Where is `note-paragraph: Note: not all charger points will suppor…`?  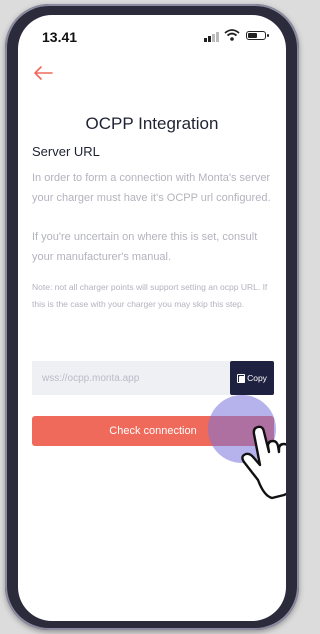 note-paragraph: Note: not all charger points will suppor… is located at coordinates (150, 295).